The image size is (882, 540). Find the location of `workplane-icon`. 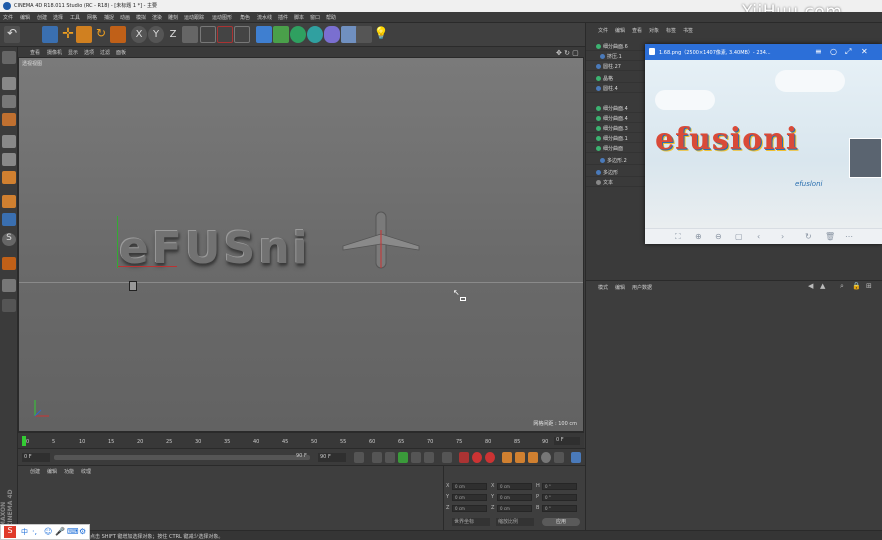

workplane-icon is located at coordinates (9, 119).